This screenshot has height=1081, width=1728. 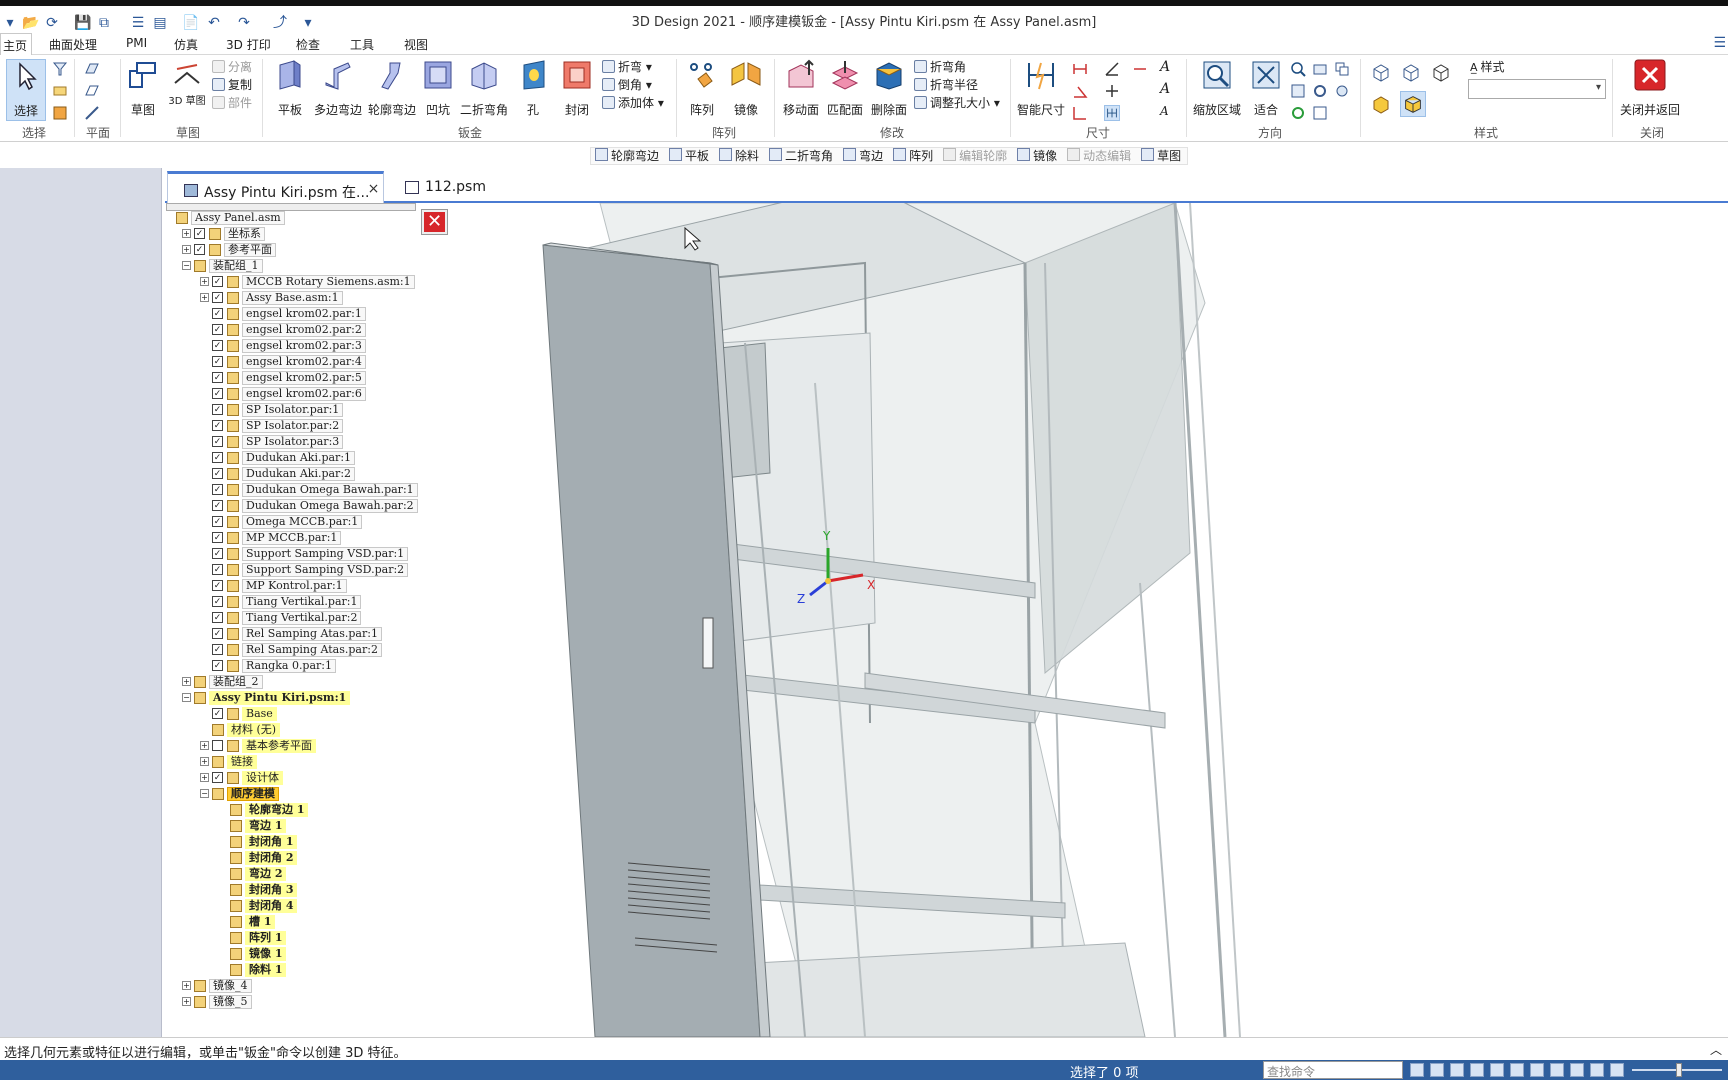 What do you see at coordinates (914, 156) in the screenshot?
I see `cmd-5: 阵列` at bounding box center [914, 156].